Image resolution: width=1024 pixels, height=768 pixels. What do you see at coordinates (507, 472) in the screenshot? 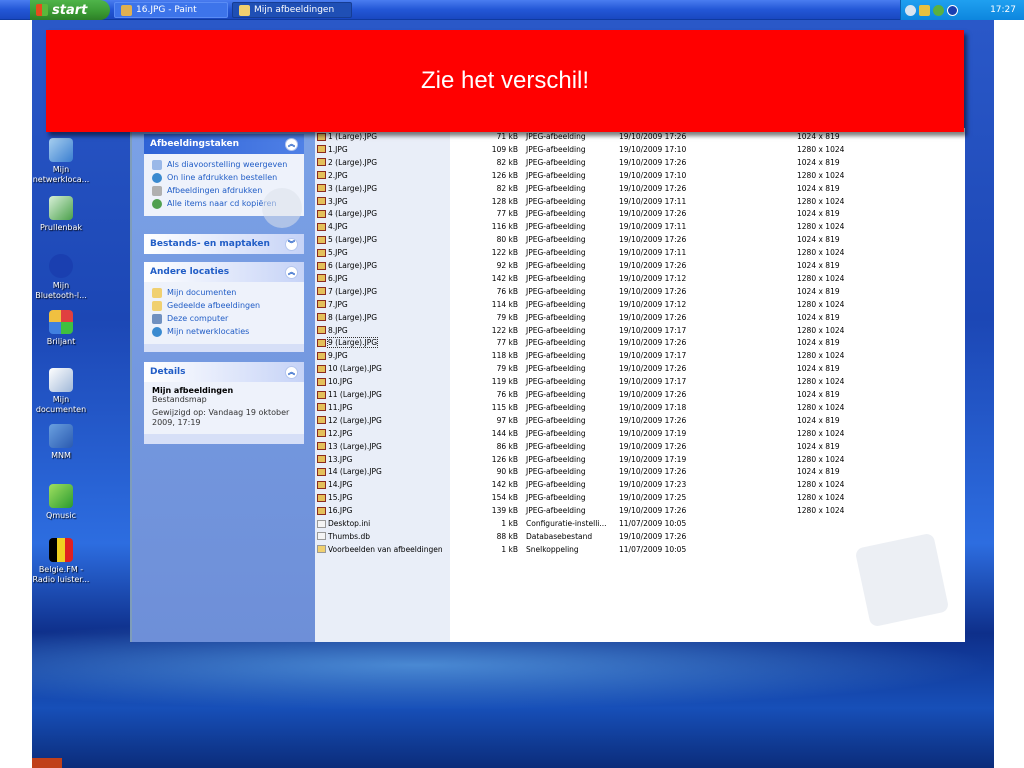
I see `file-size: 90 kB` at bounding box center [507, 472].